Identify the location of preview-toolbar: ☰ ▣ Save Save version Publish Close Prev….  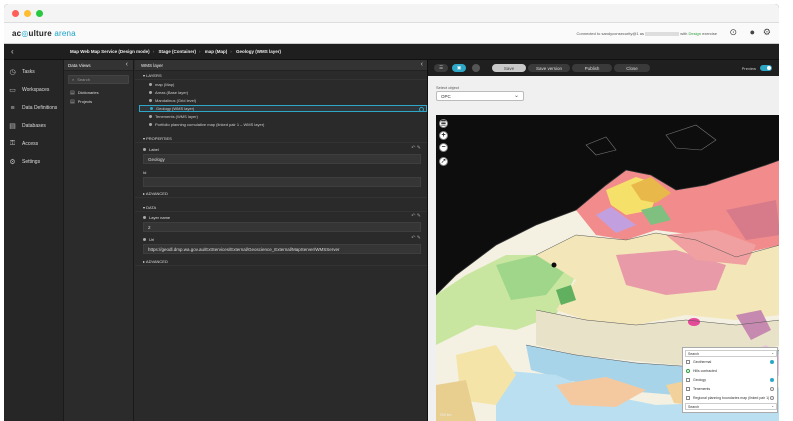
(603, 68).